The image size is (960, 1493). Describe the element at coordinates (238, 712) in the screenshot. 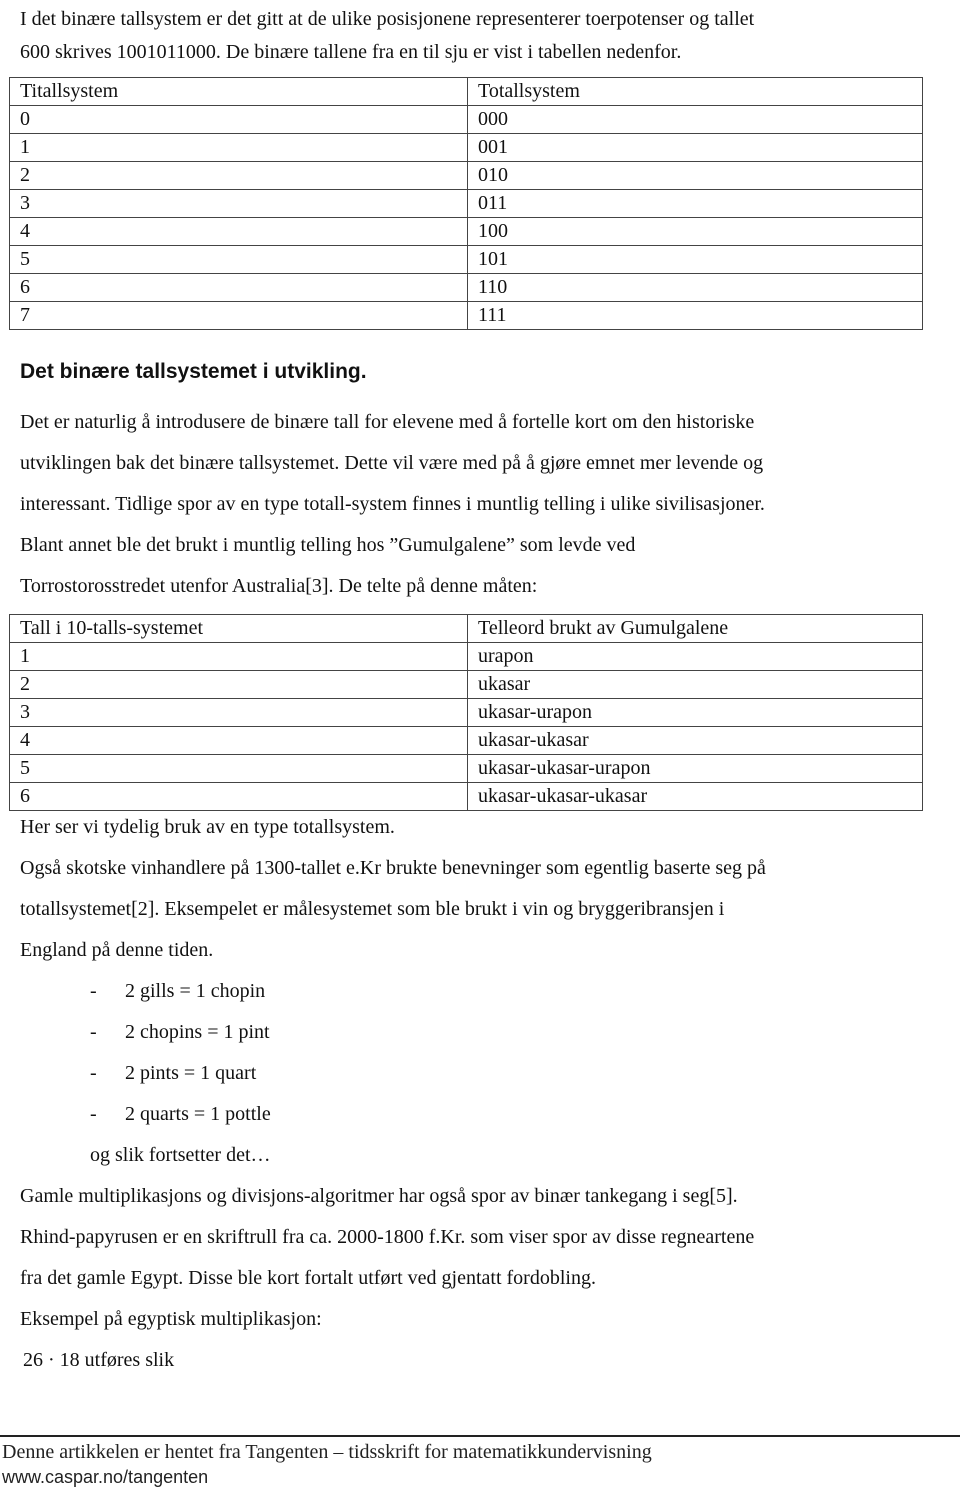

I see `number-cell: 3` at that location.